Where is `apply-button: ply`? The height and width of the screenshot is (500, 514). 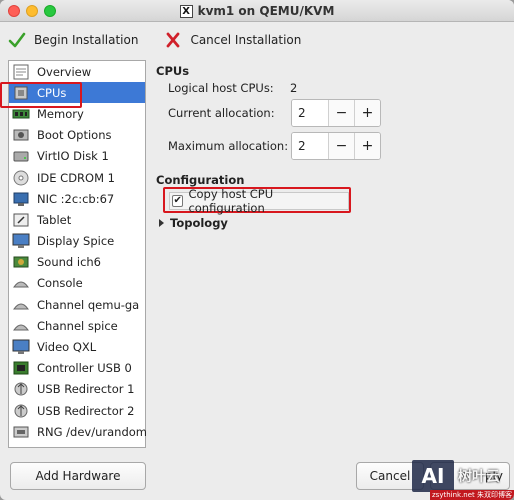 apply-button: ply is located at coordinates (470, 476).